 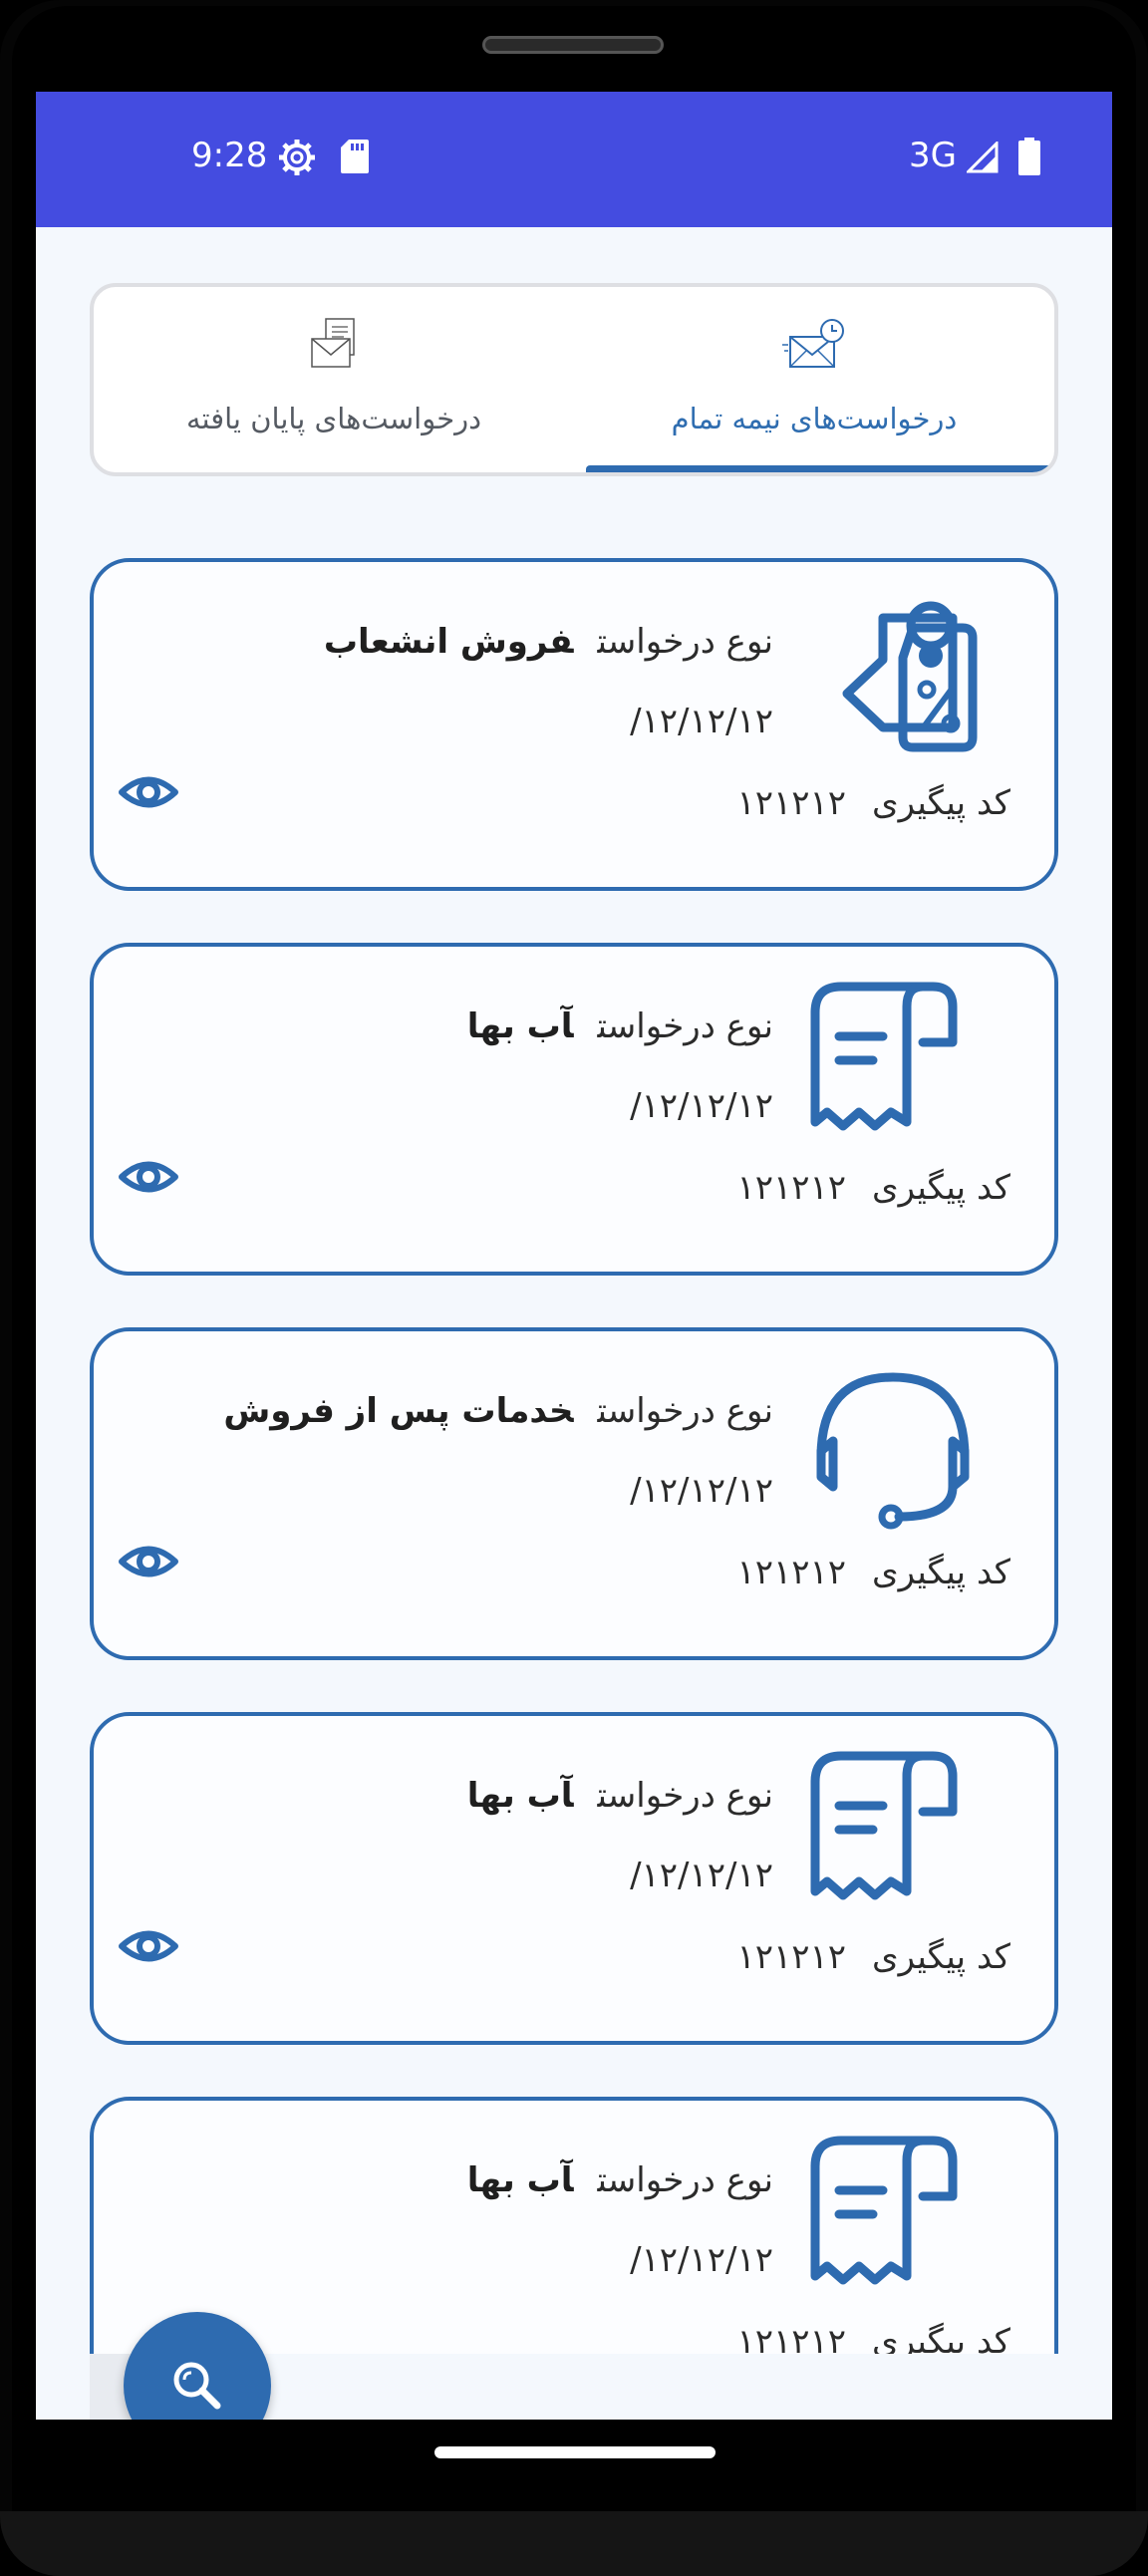 What do you see at coordinates (333, 343) in the screenshot?
I see `envelope-document-icon` at bounding box center [333, 343].